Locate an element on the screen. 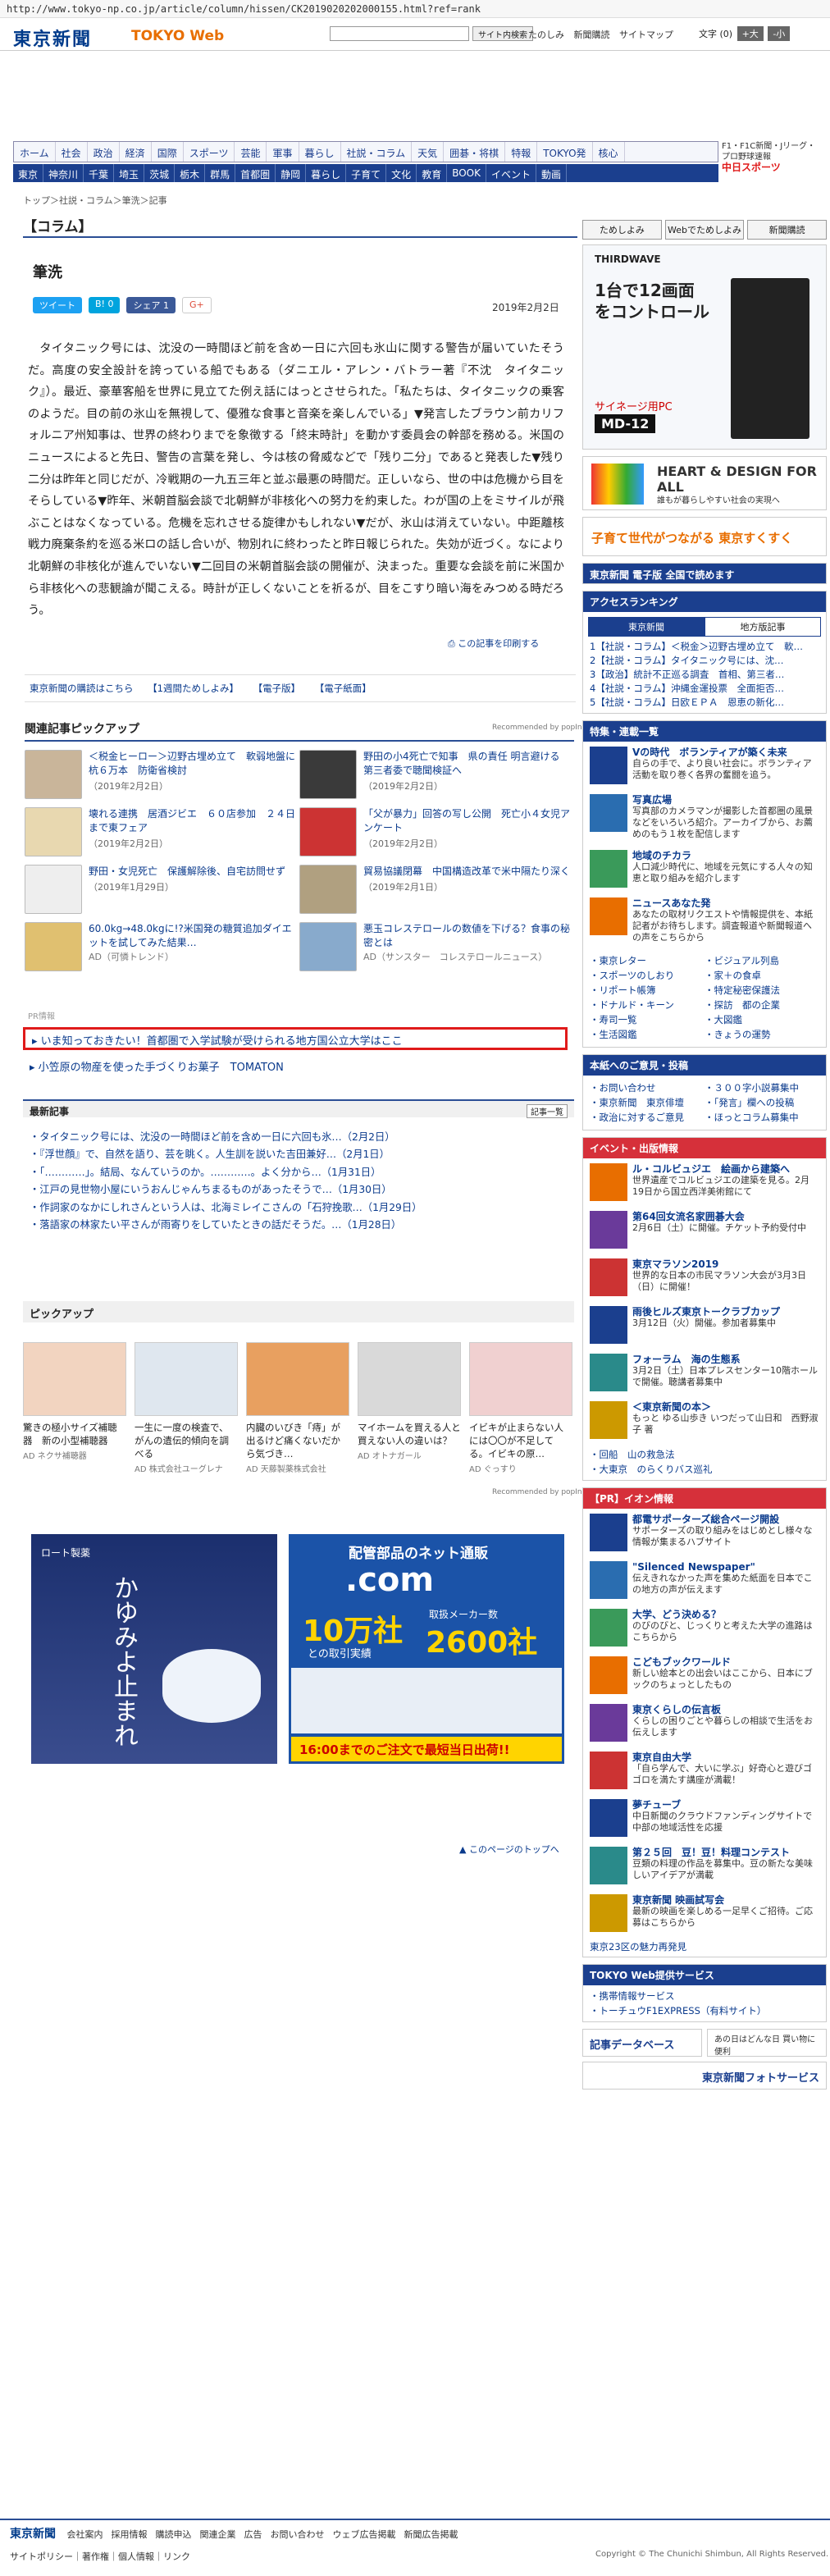 The width and height of the screenshot is (830, 2576). aeon-item: 東京新聞 映画試写会 最新の映画を楽しめる一足早くご招待。ご応募はこちらから is located at coordinates (705, 1913).